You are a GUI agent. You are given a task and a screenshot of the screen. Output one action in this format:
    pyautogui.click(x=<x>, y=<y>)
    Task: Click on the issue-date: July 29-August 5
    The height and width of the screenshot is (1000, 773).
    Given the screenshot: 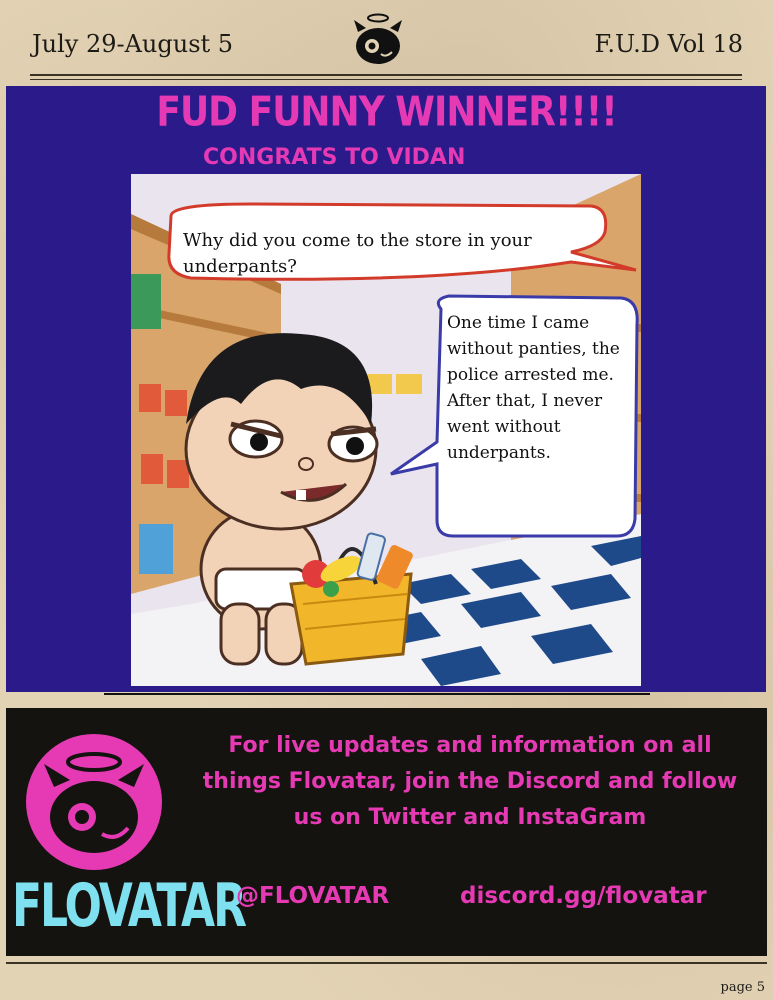 What is the action you would take?
    pyautogui.click(x=133, y=44)
    